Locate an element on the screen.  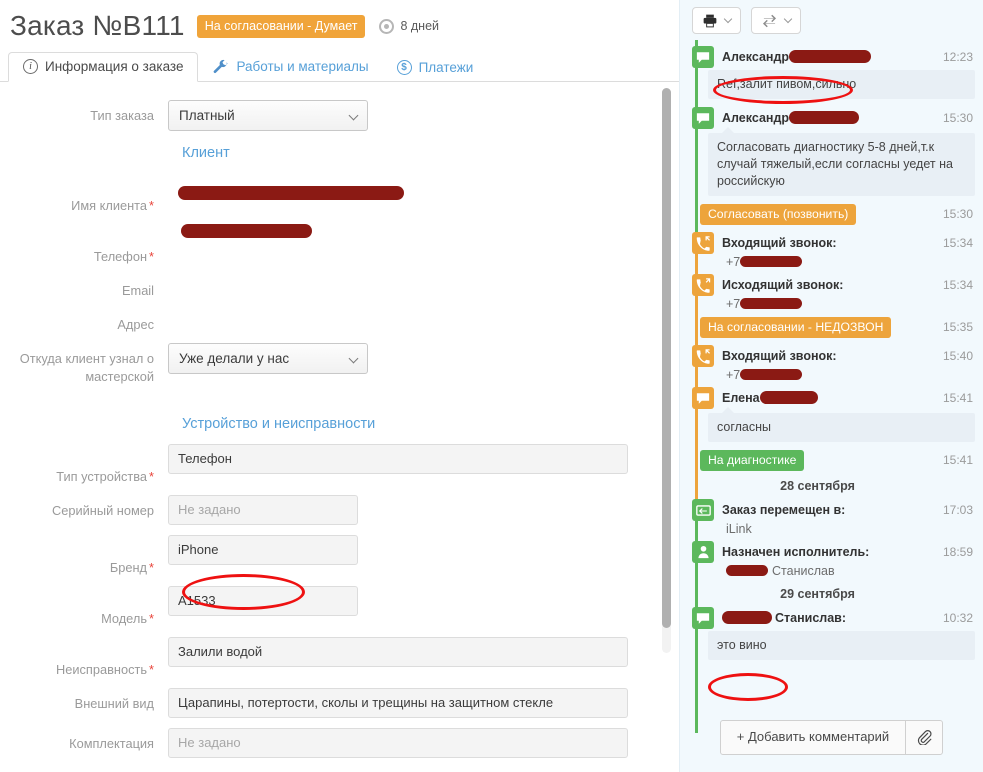
days-indicator: 8 дней is located at coordinates (409, 26).